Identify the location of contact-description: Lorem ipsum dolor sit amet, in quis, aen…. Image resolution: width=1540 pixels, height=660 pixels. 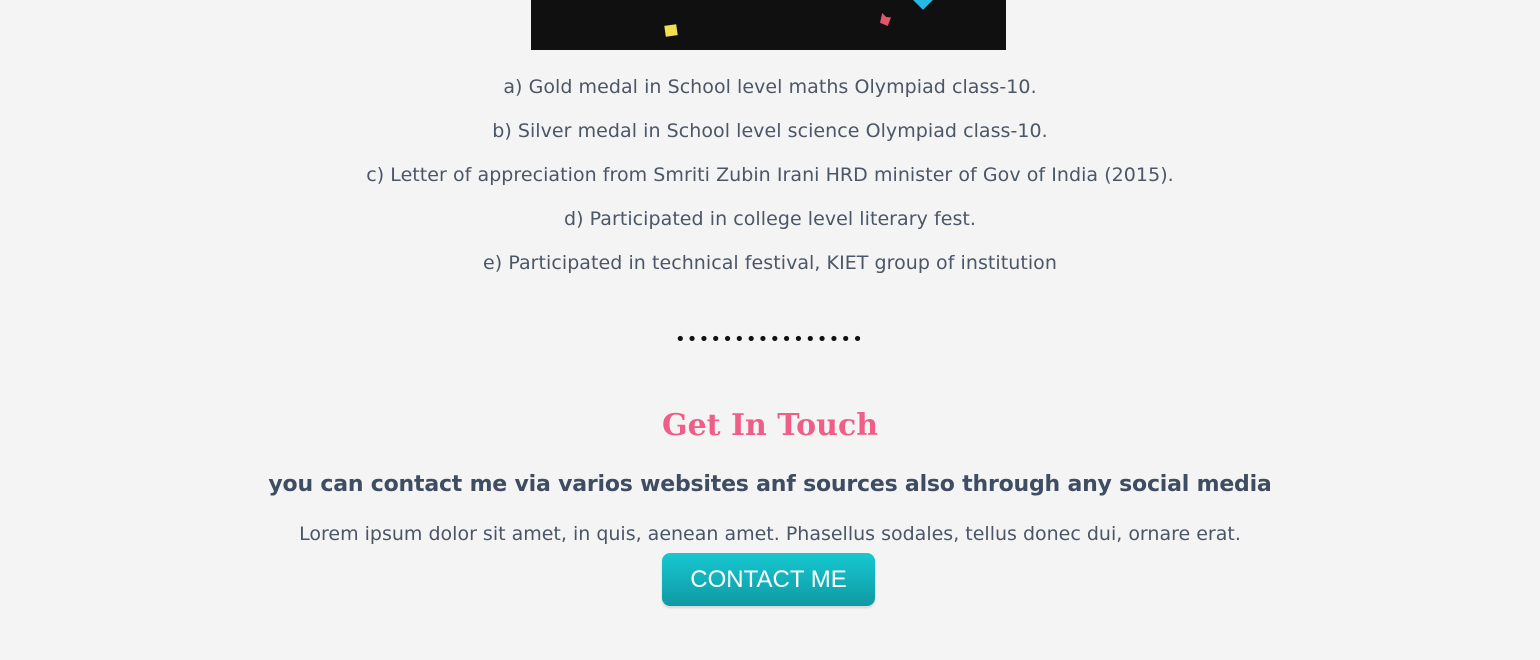
(770, 534).